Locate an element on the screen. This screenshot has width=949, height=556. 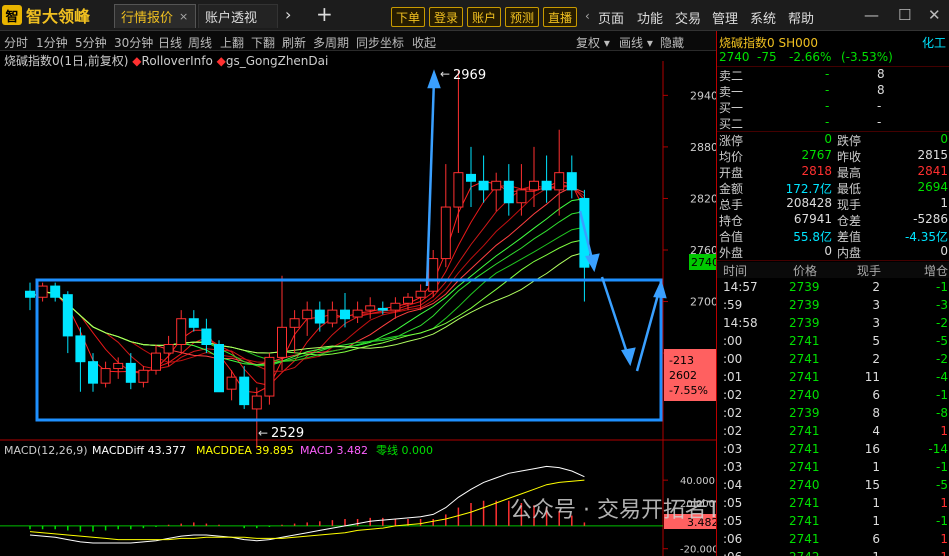
stat-label: 金额 is located at coordinates (731, 189).